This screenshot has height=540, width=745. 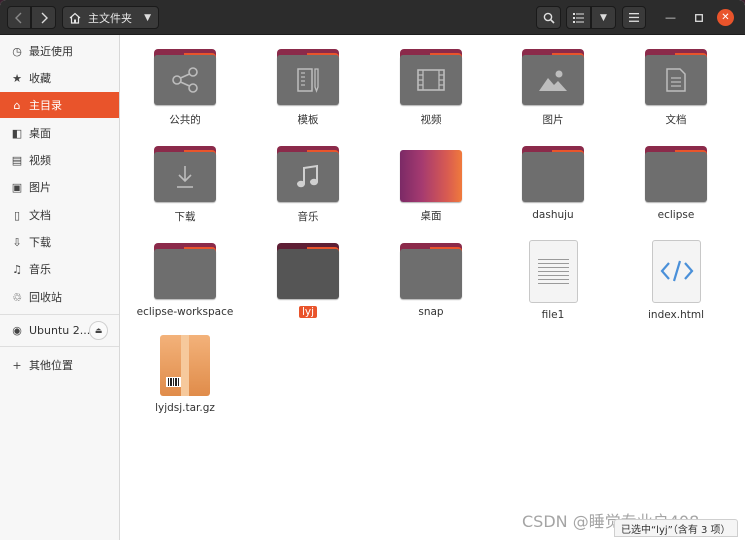 I want to click on sidebar-item-label: 最近使用, so click(x=51, y=51).